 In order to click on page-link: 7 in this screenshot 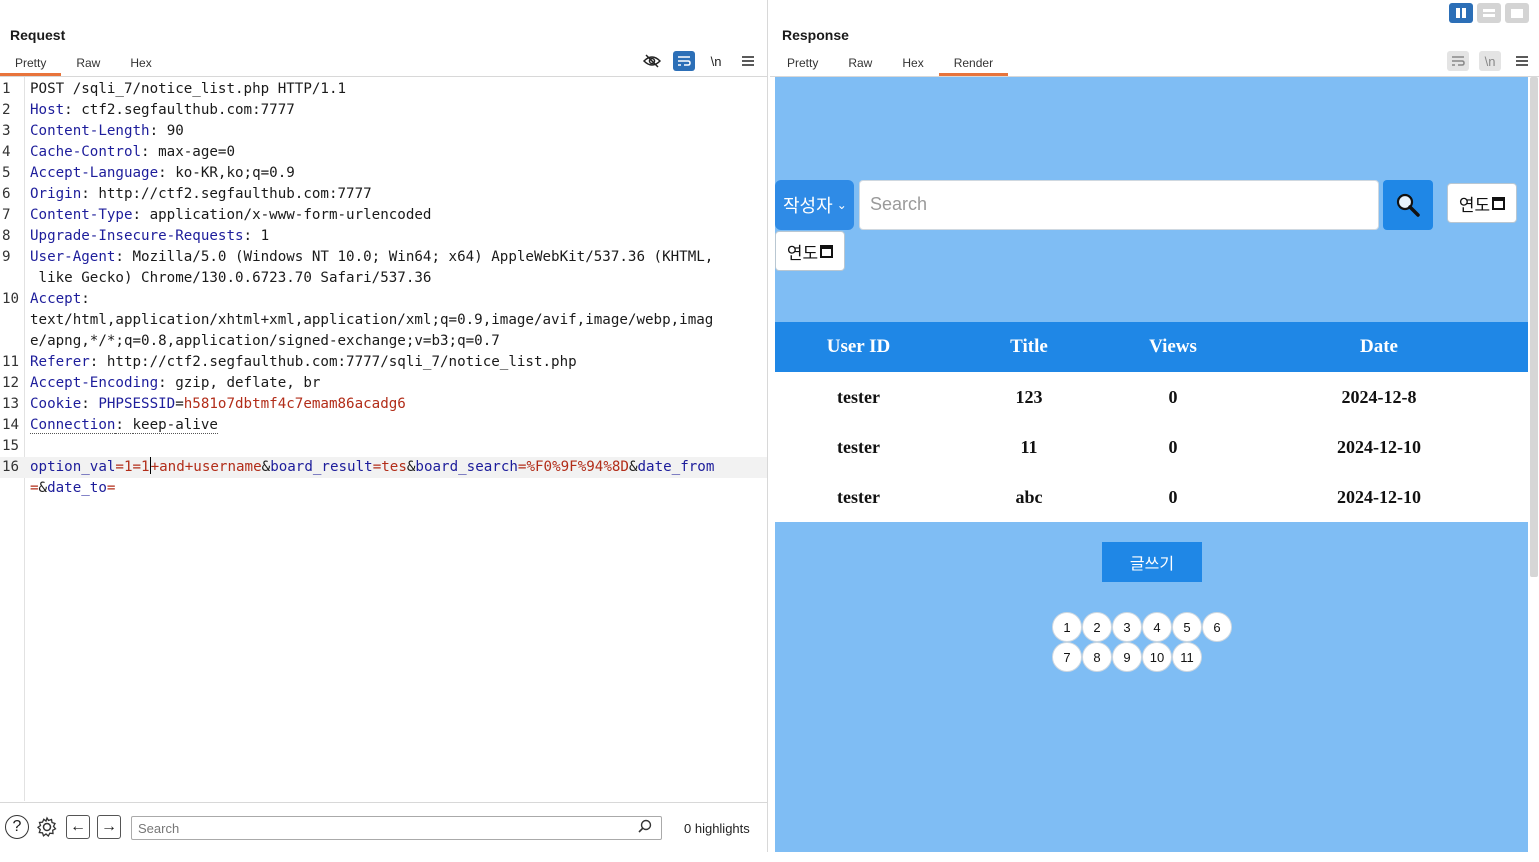, I will do `click(1067, 657)`.